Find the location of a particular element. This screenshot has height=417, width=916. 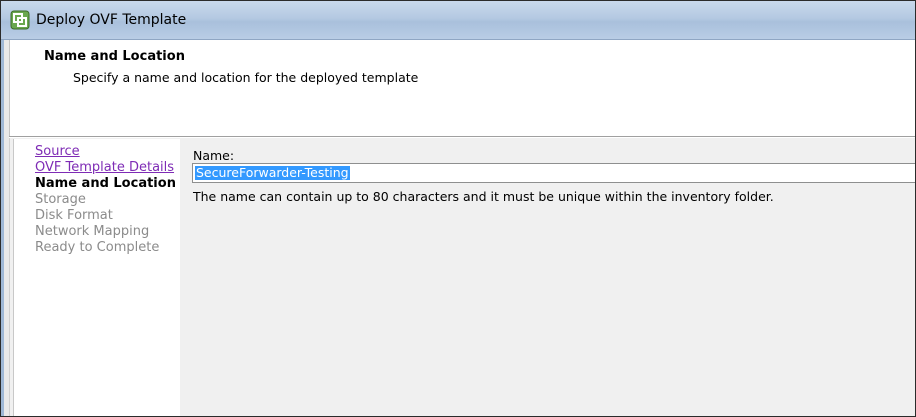

window-title: Deploy OVF Template is located at coordinates (111, 20).